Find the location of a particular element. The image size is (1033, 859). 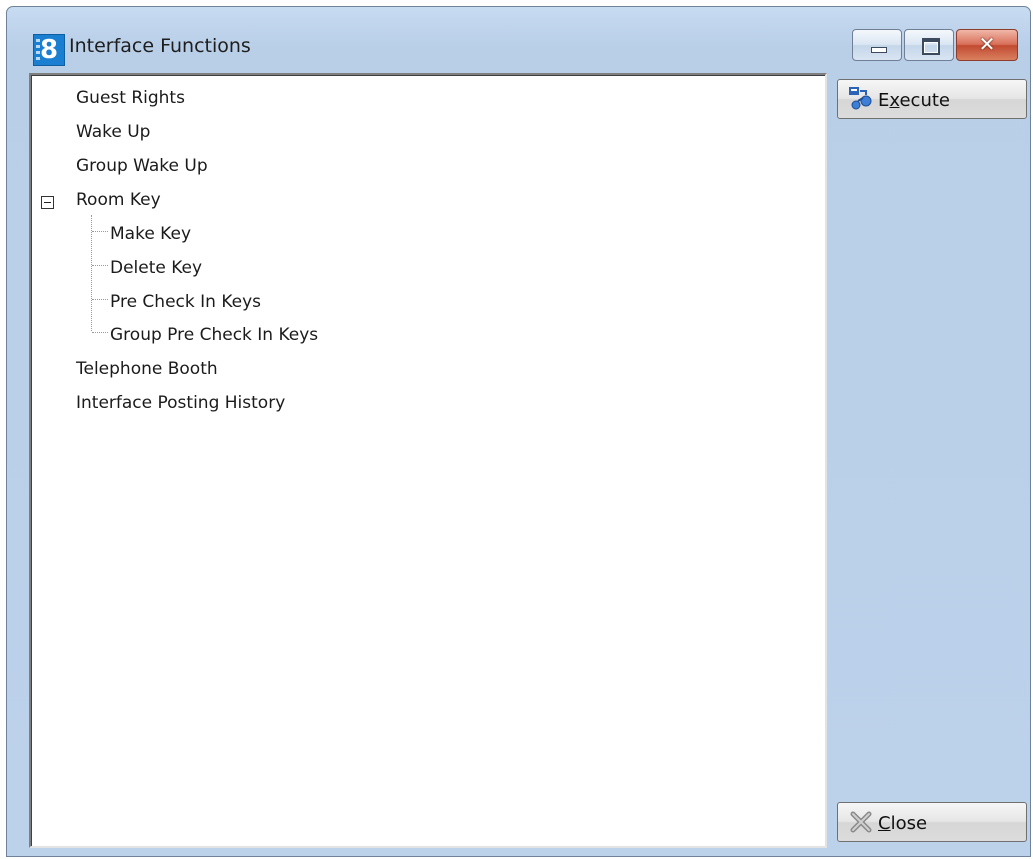

window-title: Interface Functions is located at coordinates (160, 46).